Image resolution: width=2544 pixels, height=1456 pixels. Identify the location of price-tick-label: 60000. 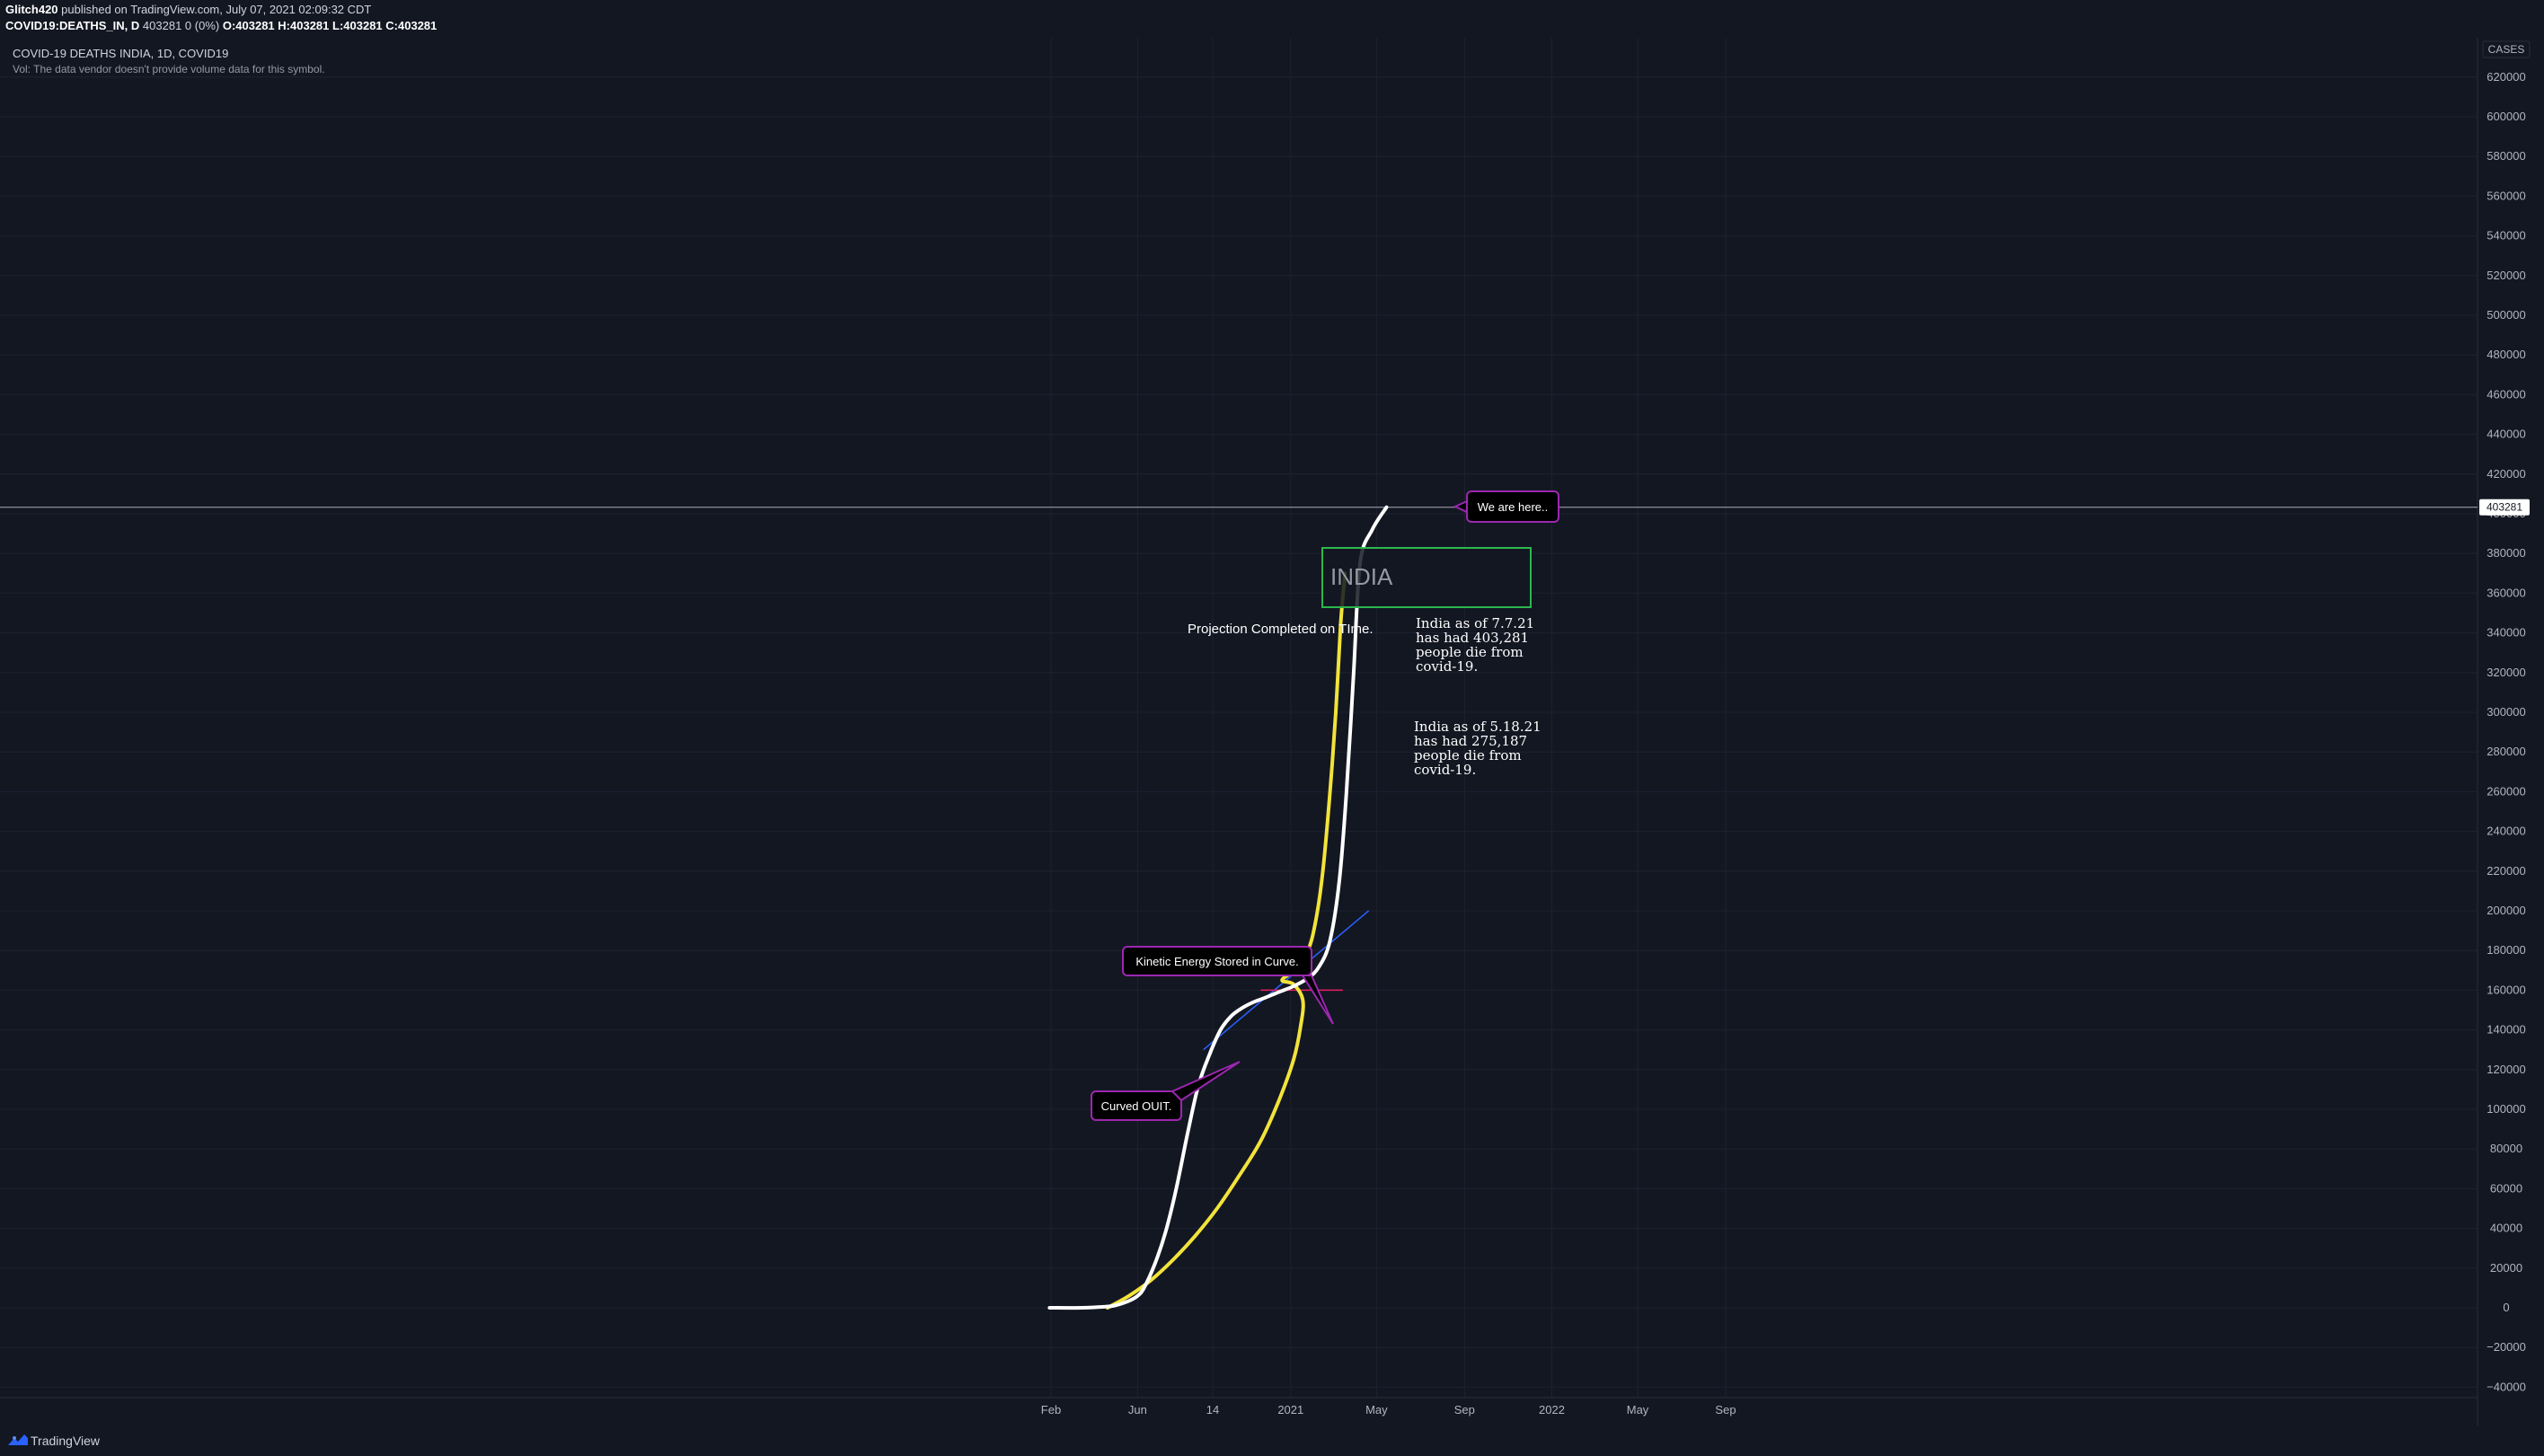
(2506, 1188).